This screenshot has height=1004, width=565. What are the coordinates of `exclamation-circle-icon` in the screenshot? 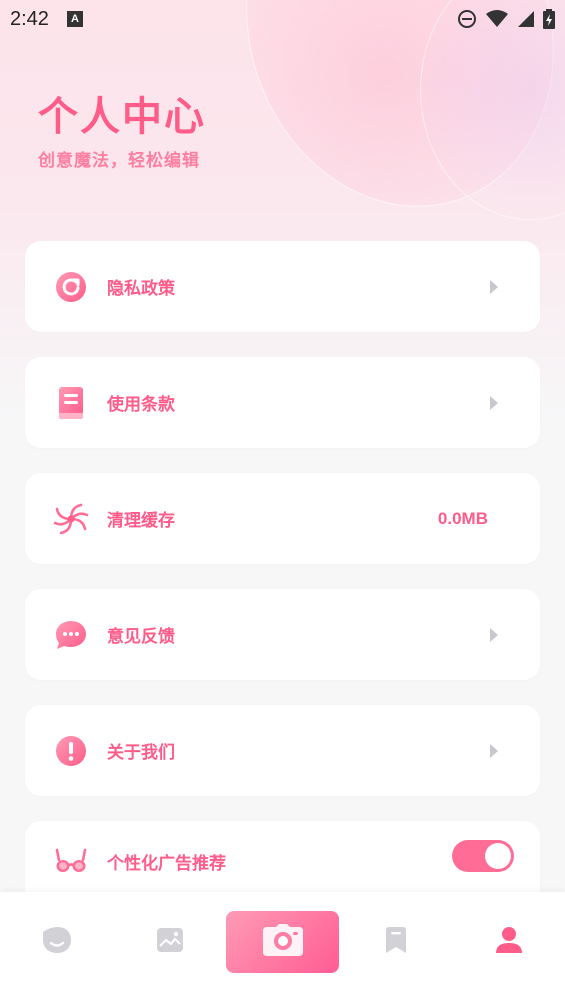 It's located at (71, 751).